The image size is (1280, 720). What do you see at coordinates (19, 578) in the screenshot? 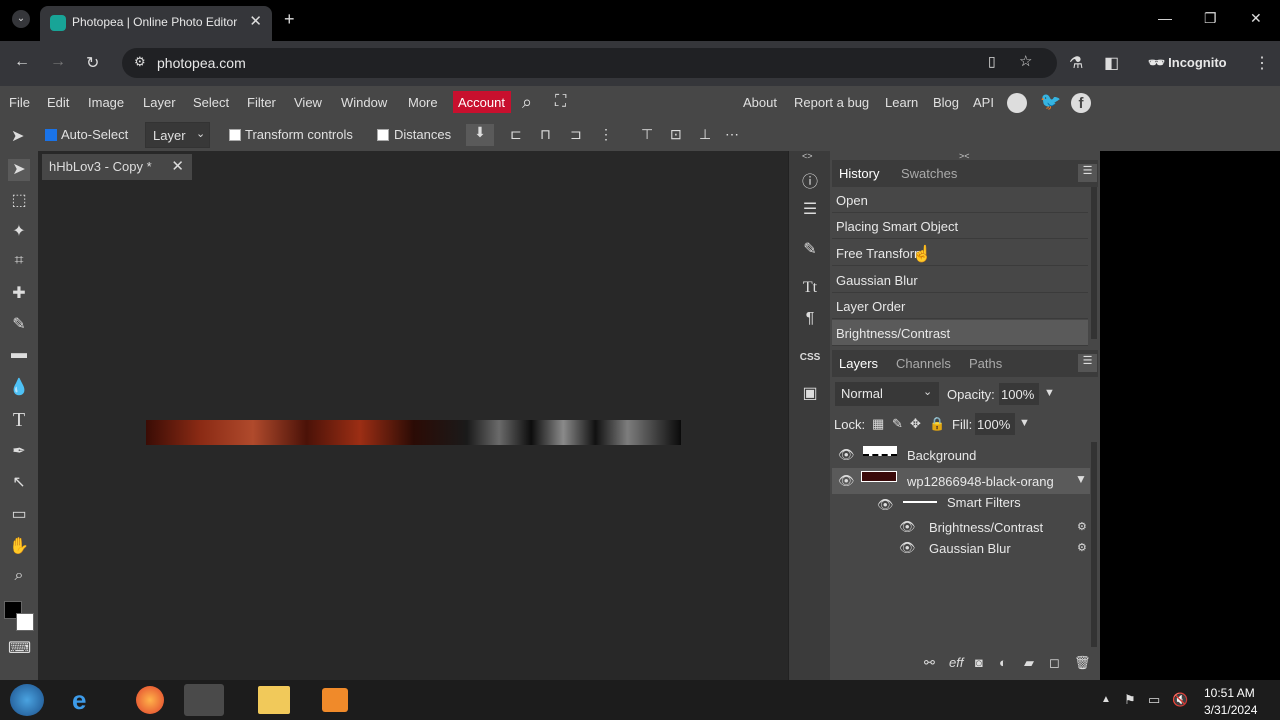
I see `zoom-tool-icon: ⌕` at bounding box center [19, 578].